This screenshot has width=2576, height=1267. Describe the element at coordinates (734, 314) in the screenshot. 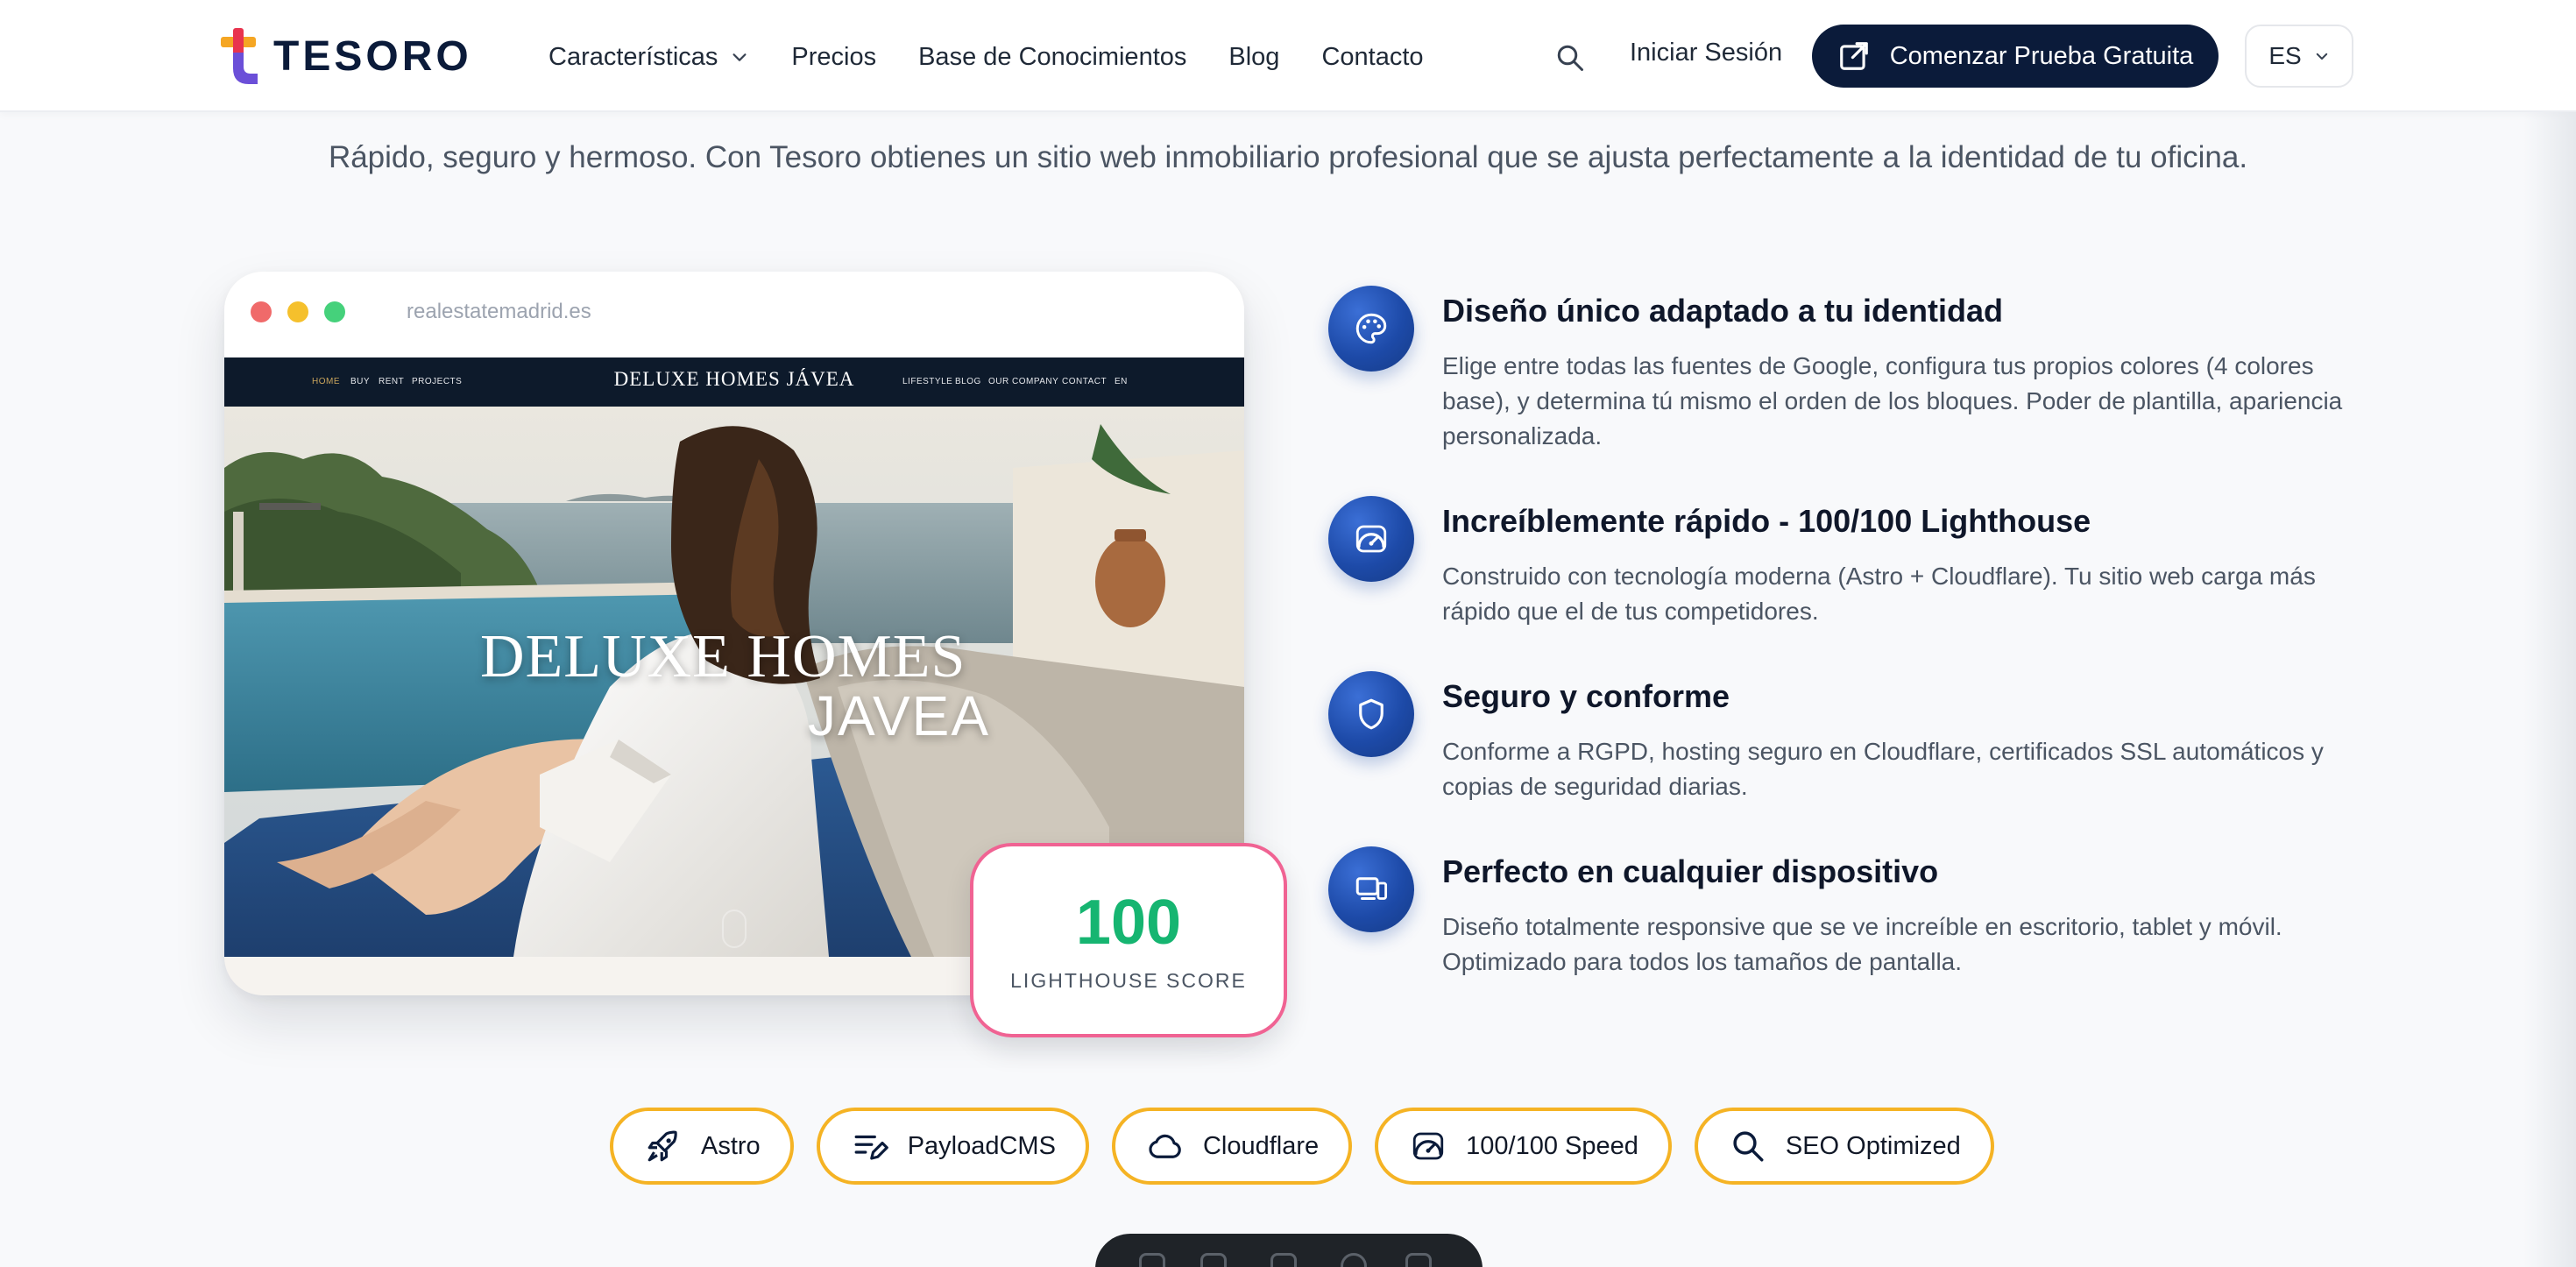

I see `browser-toolbar: realestatemadrid.es` at that location.